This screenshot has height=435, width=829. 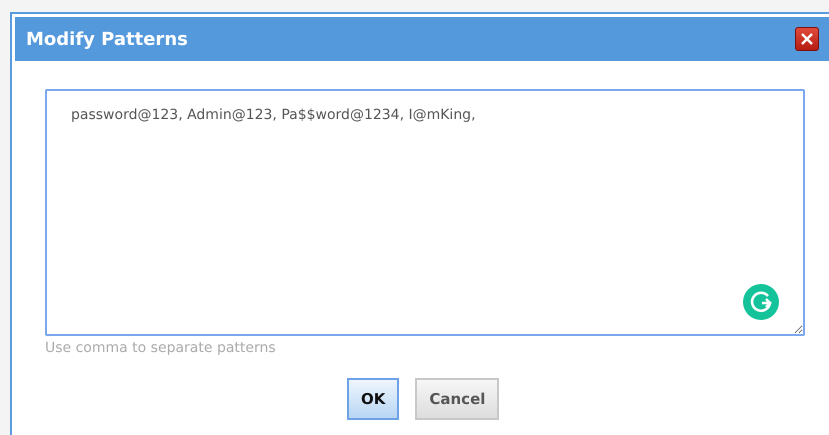 I want to click on hint-text: Use comma to separate patterns, so click(x=161, y=348).